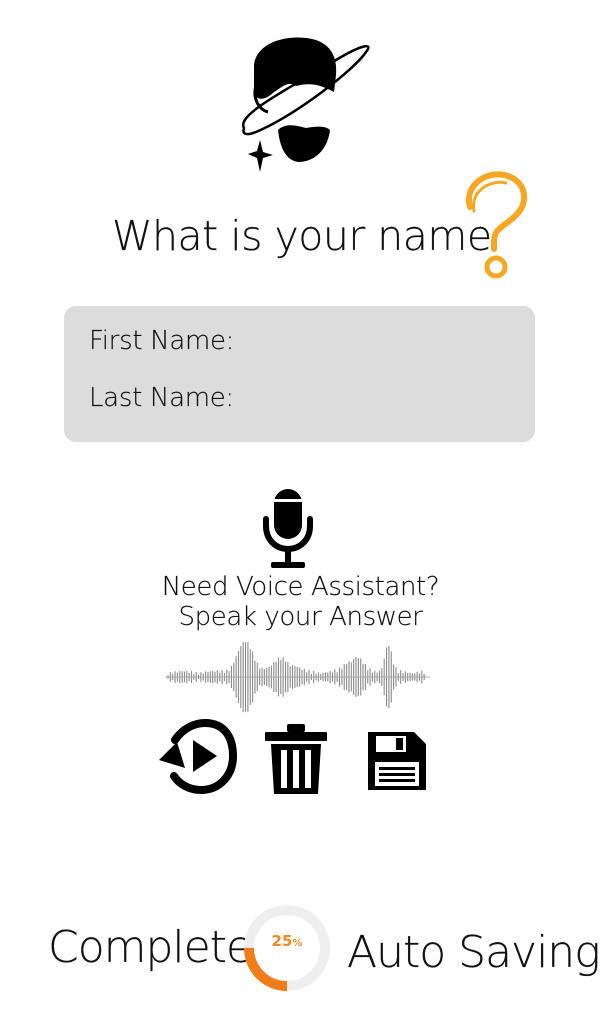 The height and width of the screenshot is (1024, 601). I want to click on progress-unit: %, so click(297, 943).